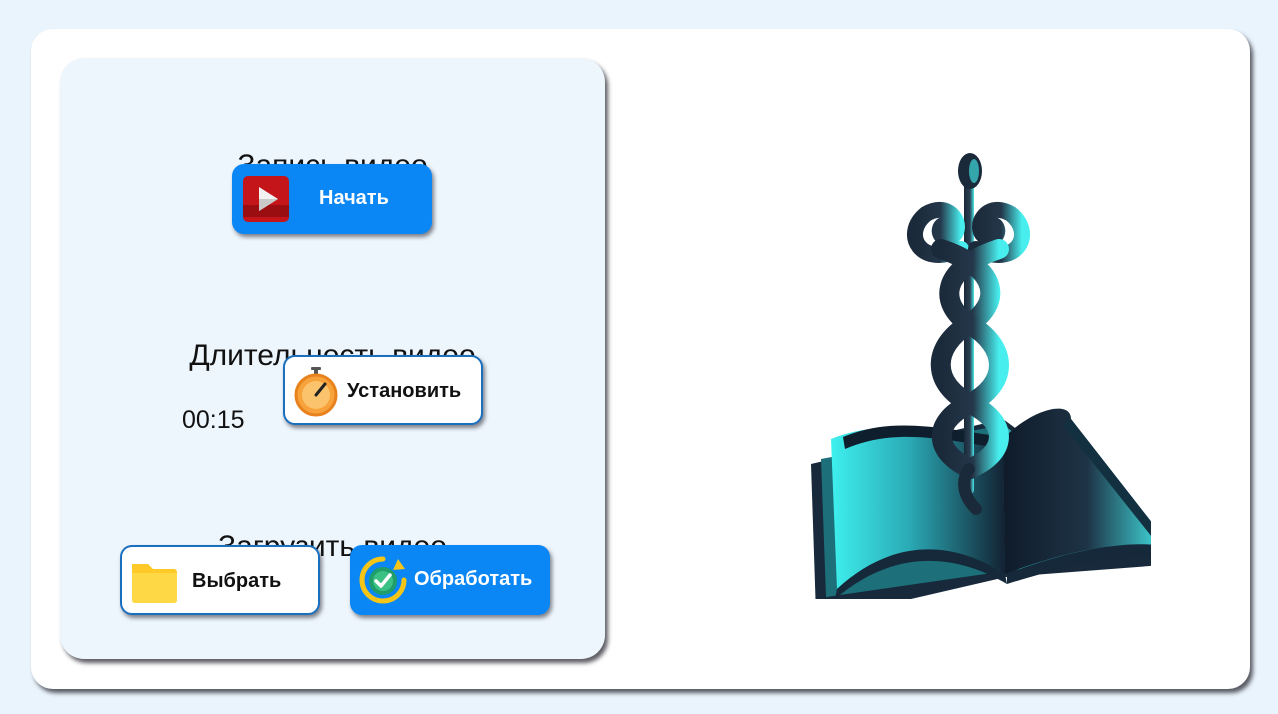  Describe the element at coordinates (213, 420) in the screenshot. I see `duration-value: 00:15` at that location.